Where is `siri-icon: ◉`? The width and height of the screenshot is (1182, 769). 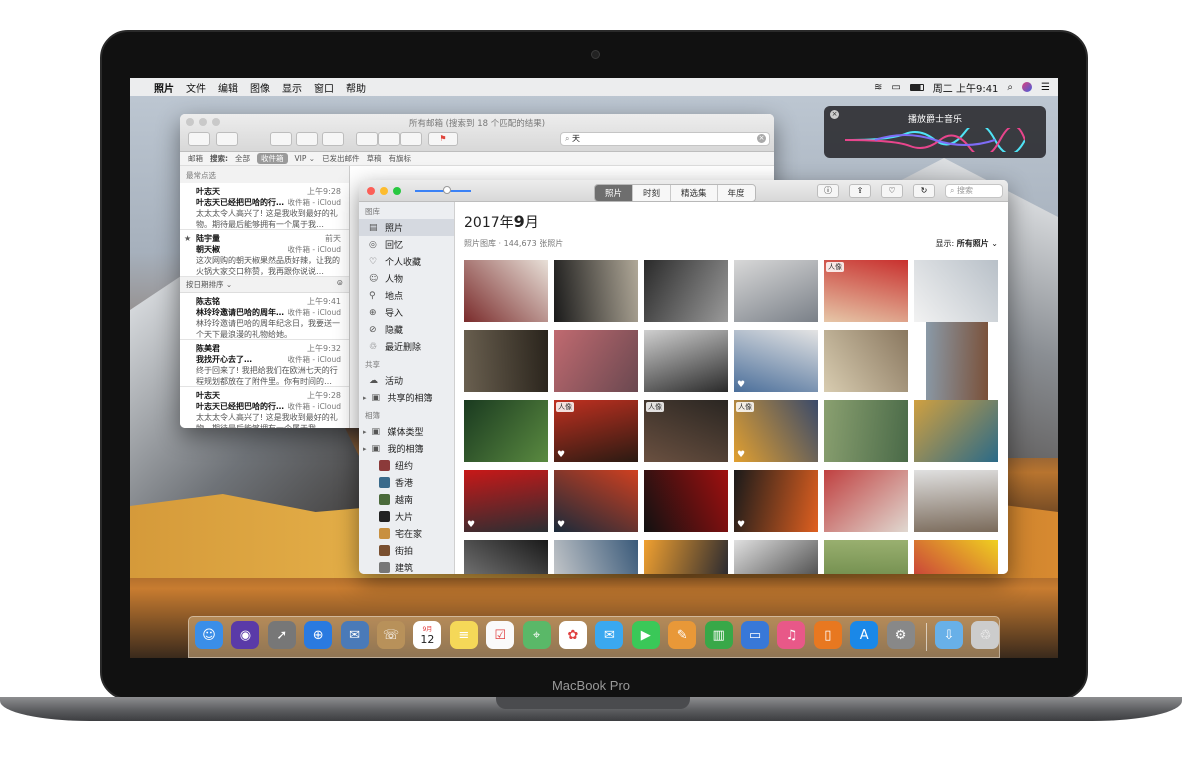 siri-icon: ◉ is located at coordinates (245, 635).